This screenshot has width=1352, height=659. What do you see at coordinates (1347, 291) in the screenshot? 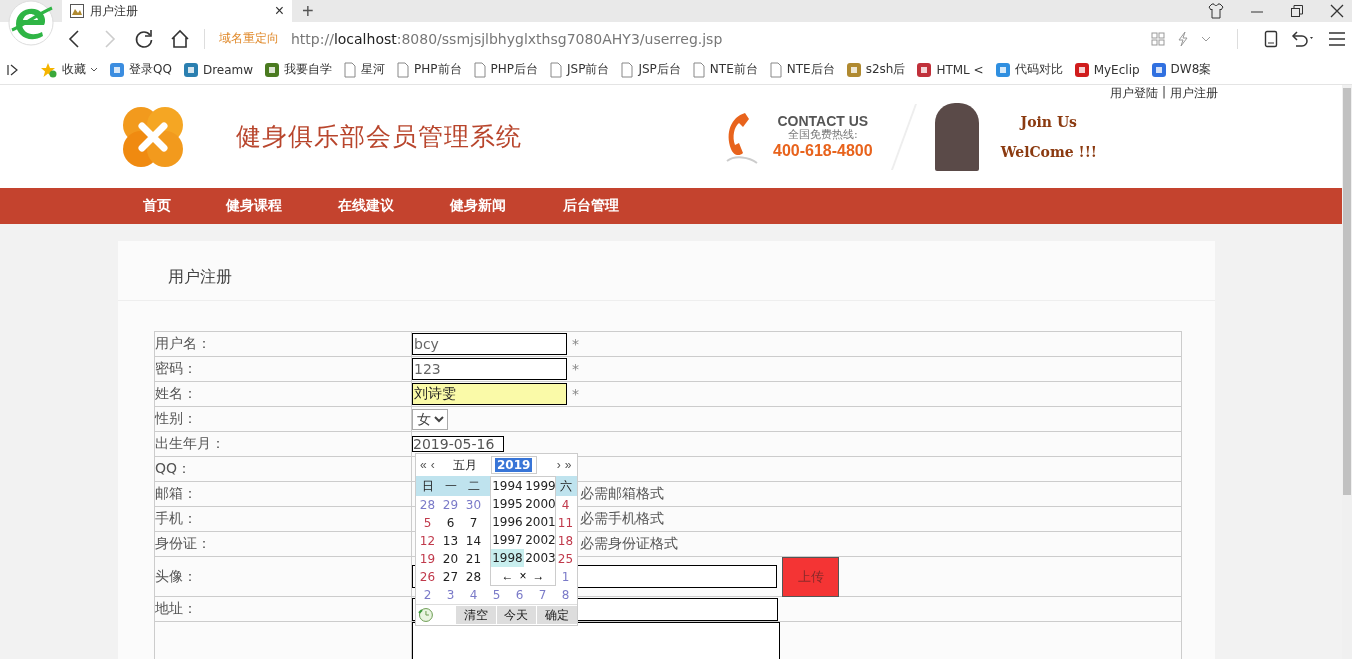
I see `scrollbar-thumb` at bounding box center [1347, 291].